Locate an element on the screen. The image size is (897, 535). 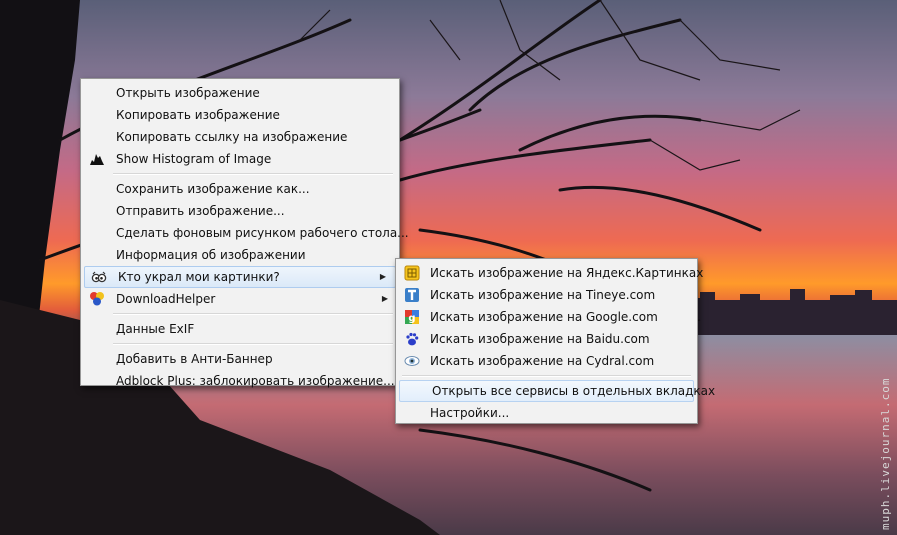
submenu-item-label: Открыть все сервисы в отдельных вкладках is located at coordinates (574, 391).